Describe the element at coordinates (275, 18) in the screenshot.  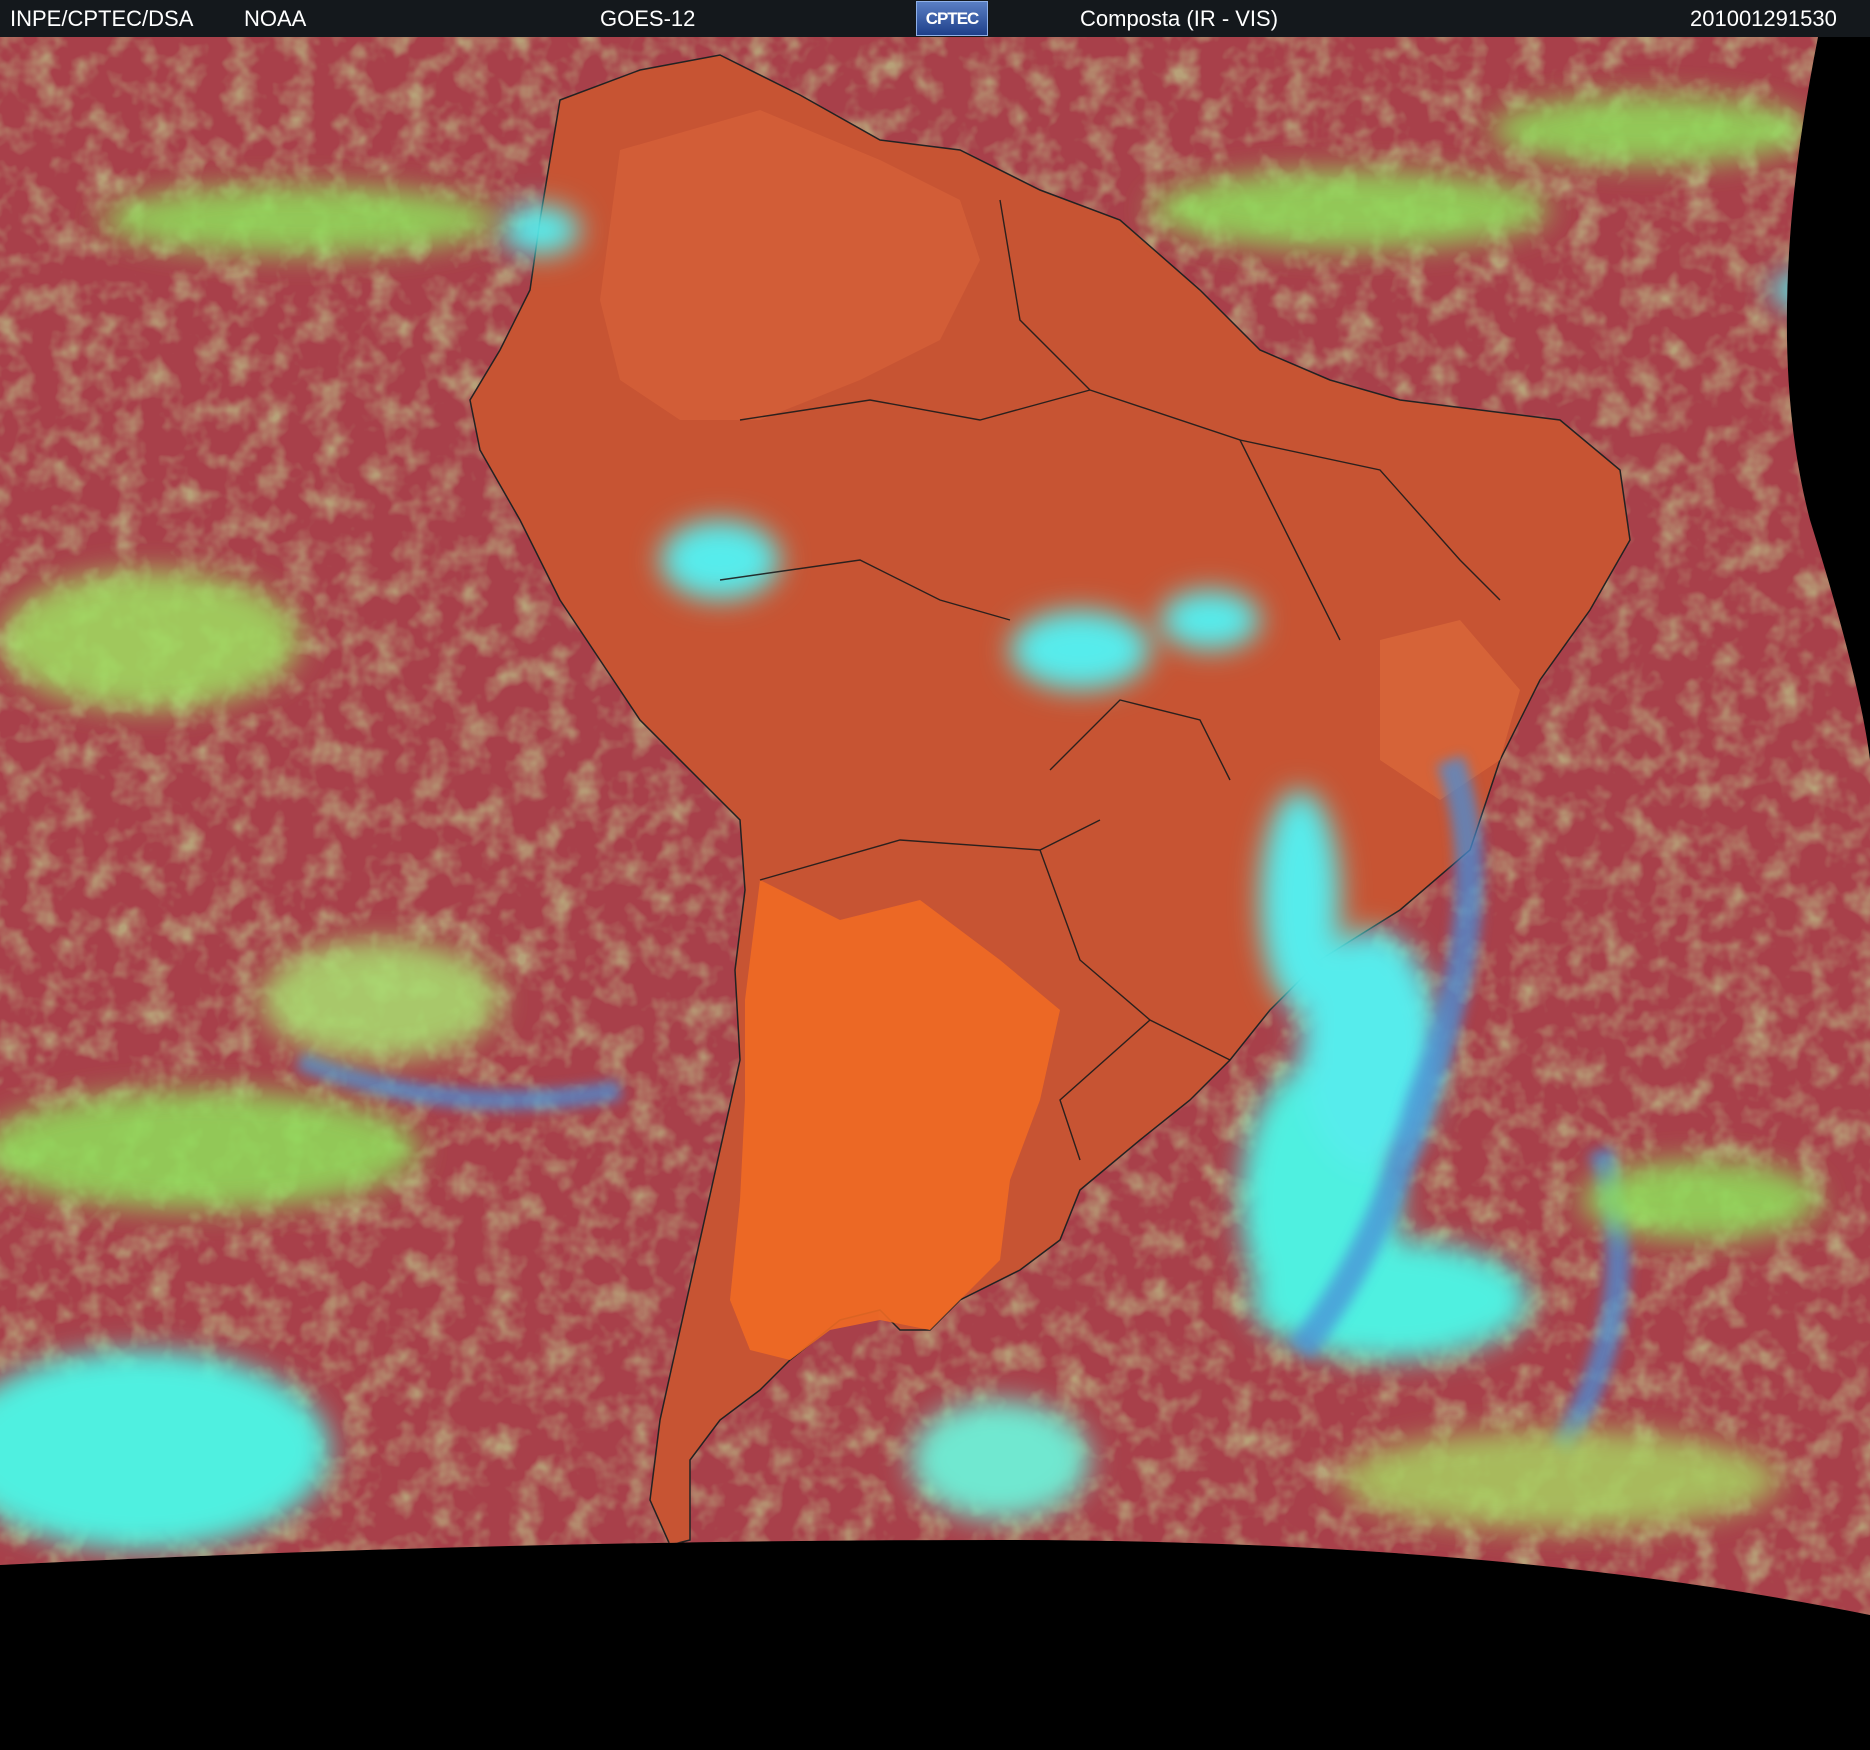
I see `agency-label: NOAA` at that location.